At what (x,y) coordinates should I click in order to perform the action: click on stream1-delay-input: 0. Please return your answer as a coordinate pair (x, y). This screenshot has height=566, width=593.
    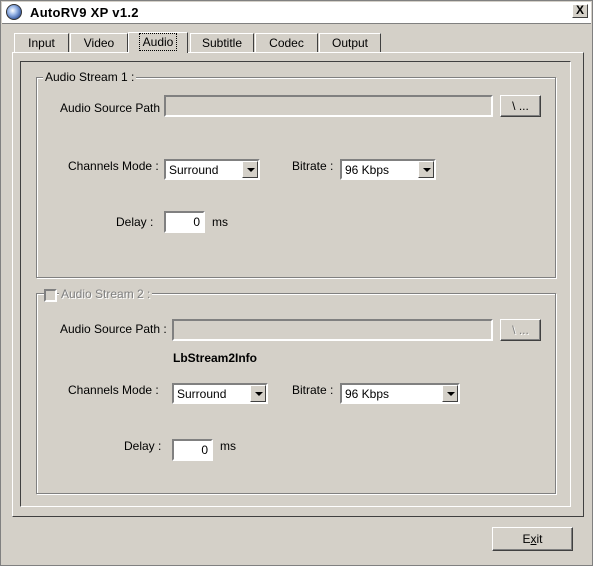
    Looking at the image, I should click on (184, 222).